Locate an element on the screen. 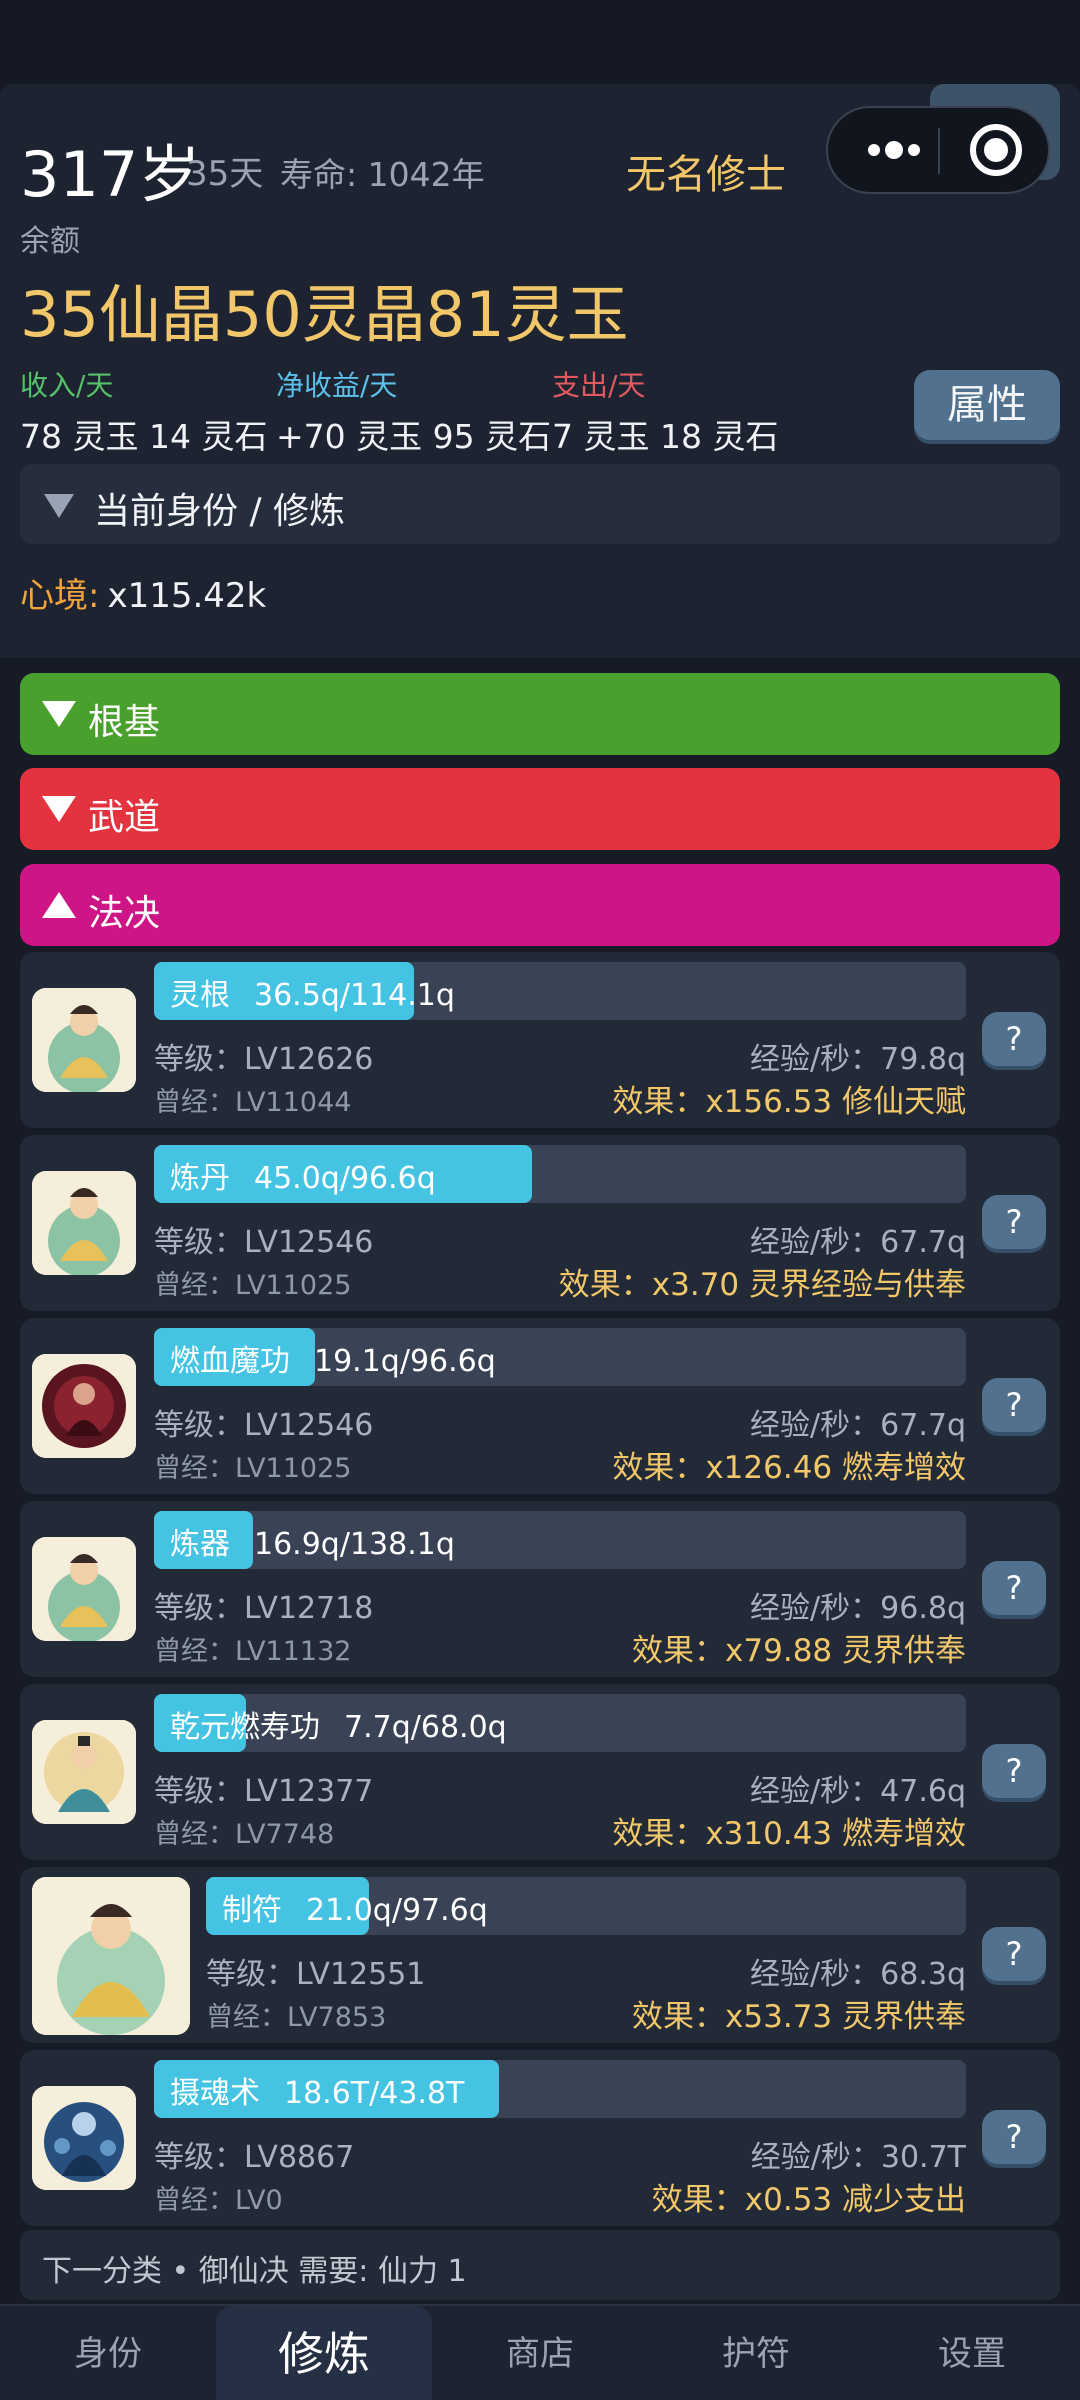 The width and height of the screenshot is (1080, 2400). bottom-tab-bar: 身份 修炼 商店 护符 设置 is located at coordinates (540, 2352).